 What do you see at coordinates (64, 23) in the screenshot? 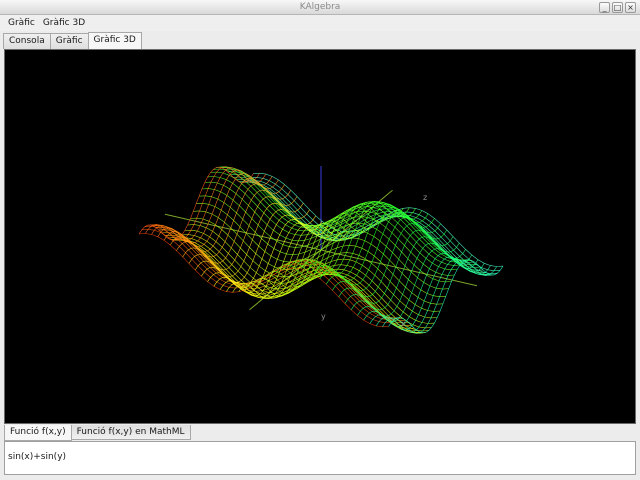
I see `menu-grafic-3d: Gràfic 3D` at bounding box center [64, 23].